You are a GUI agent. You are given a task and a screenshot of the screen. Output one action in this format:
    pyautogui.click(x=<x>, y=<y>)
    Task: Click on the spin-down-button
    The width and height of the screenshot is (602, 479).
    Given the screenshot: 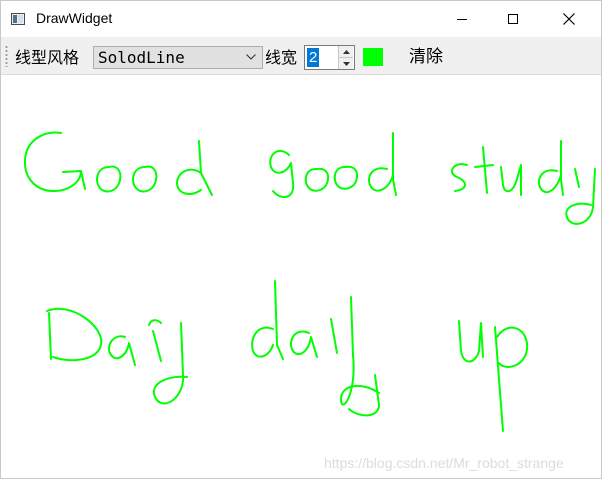 What is the action you would take?
    pyautogui.click(x=345, y=63)
    